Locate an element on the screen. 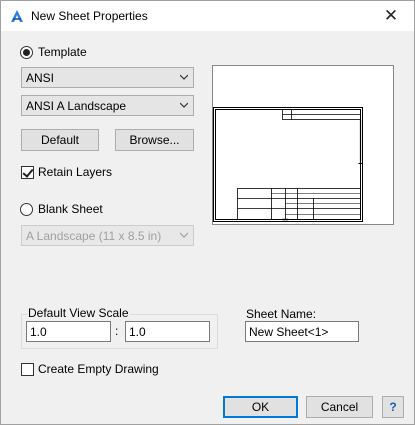 The width and height of the screenshot is (415, 425). close-button: ✕ is located at coordinates (391, 16).